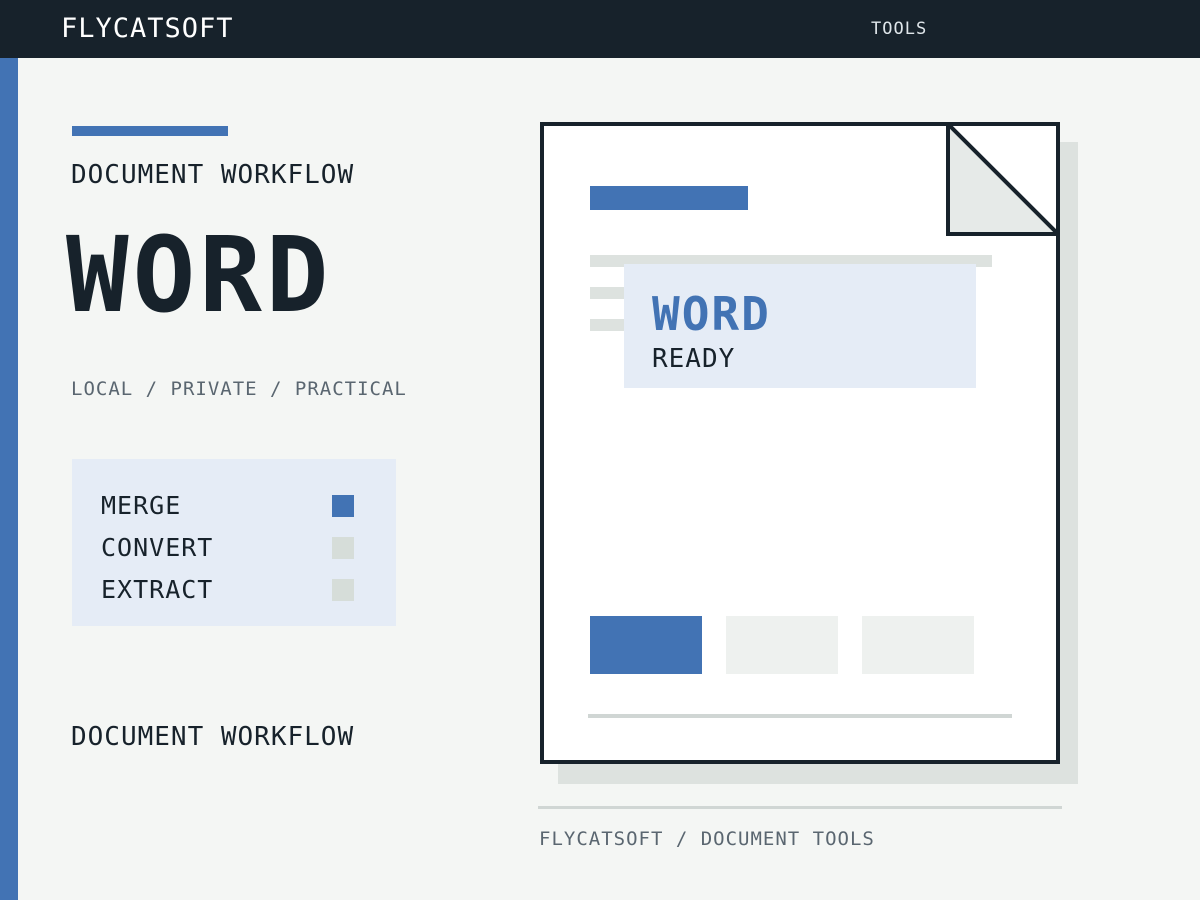 The image size is (1200, 900). What do you see at coordinates (669, 198) in the screenshot?
I see `document-header-bar` at bounding box center [669, 198].